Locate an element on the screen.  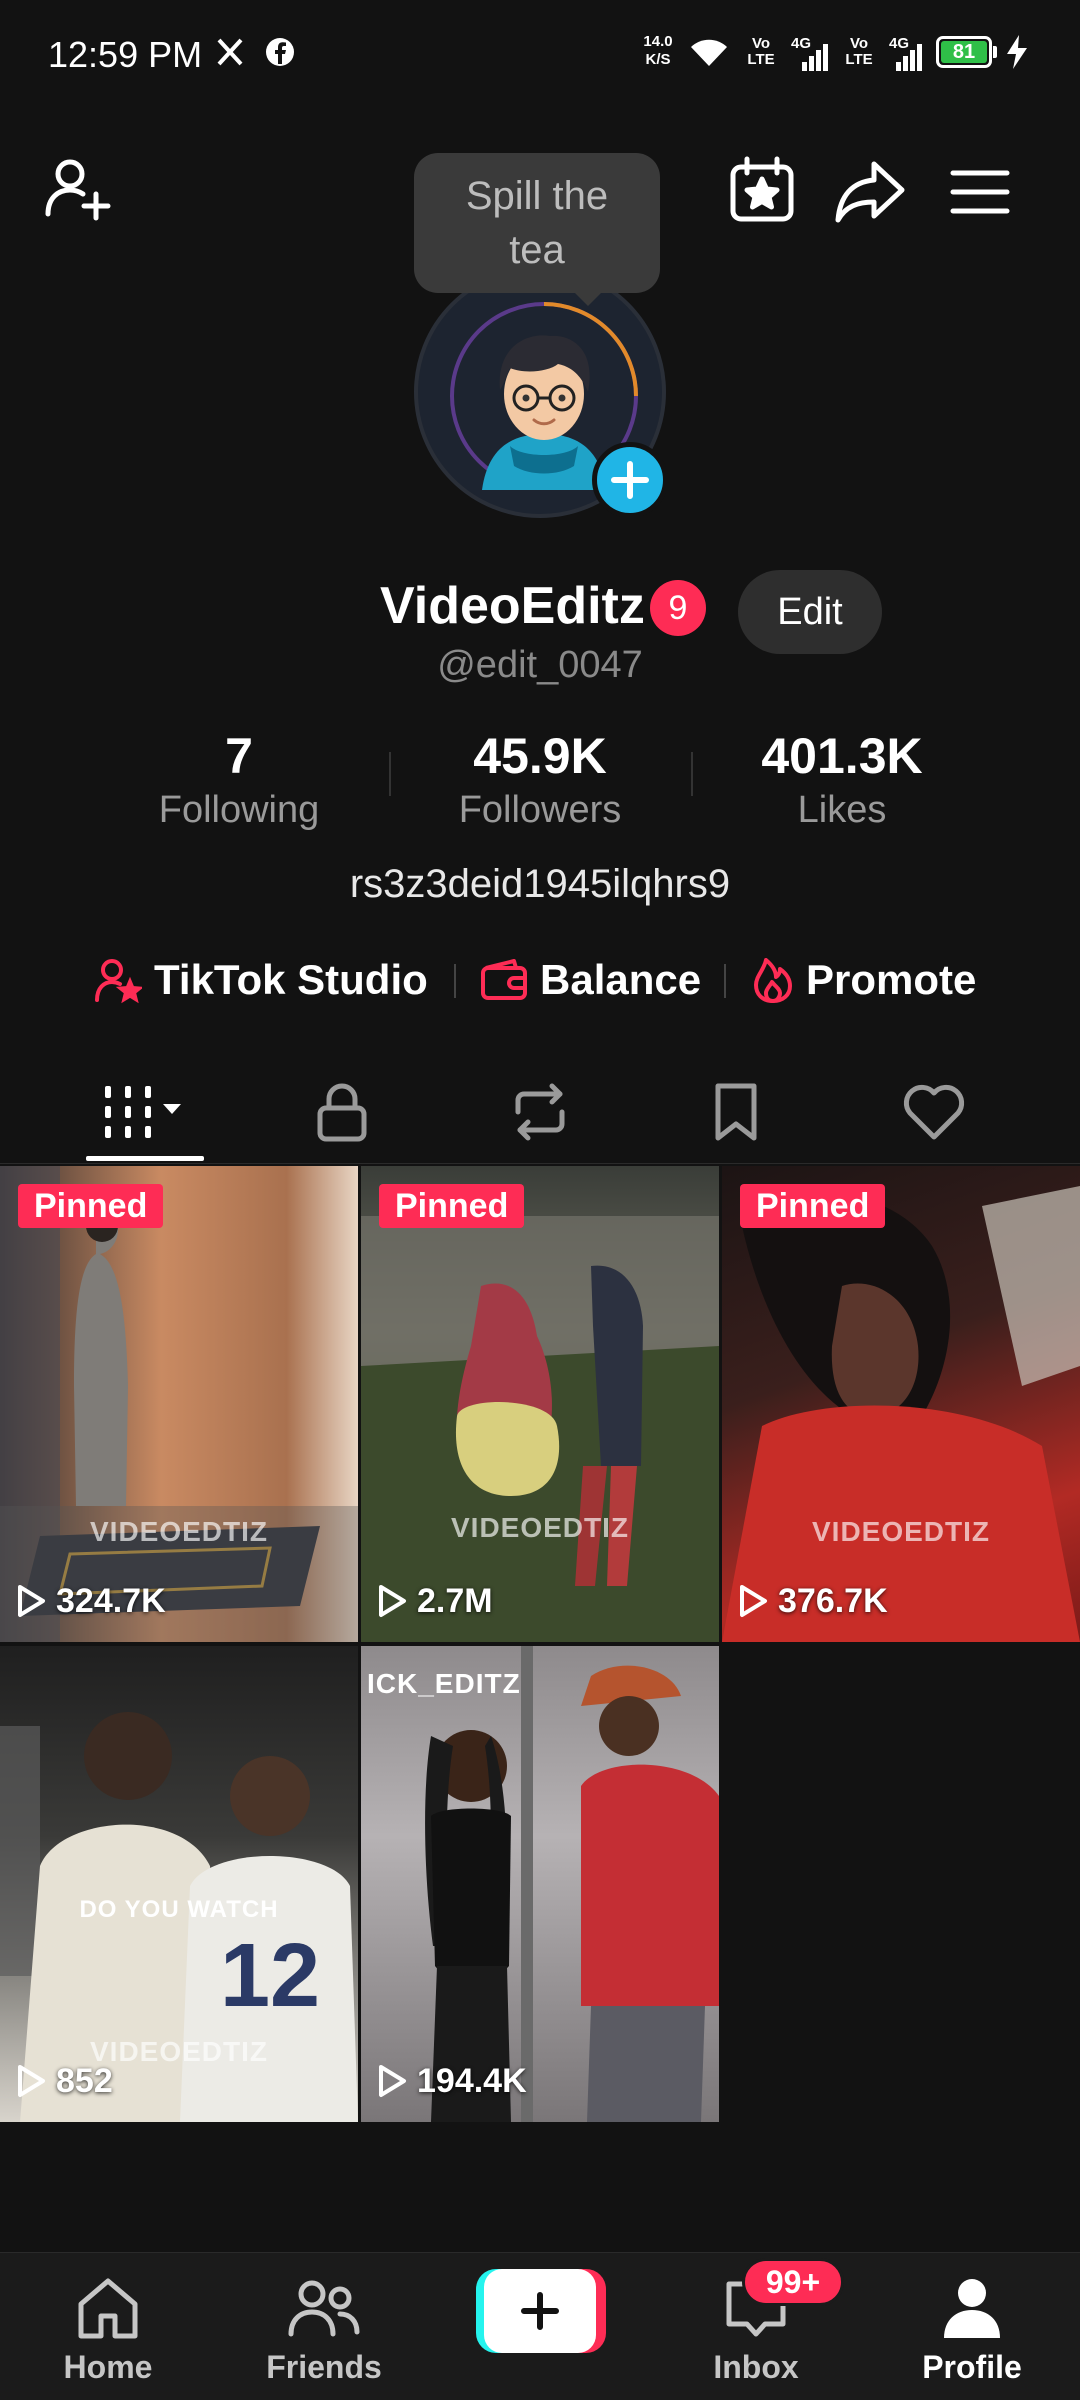
charging-icon is located at coordinates (1017, 52).